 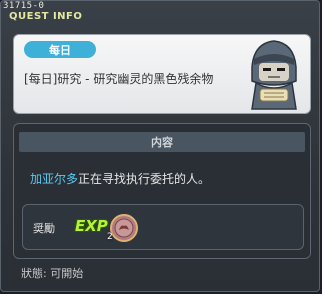 What do you see at coordinates (124, 228) in the screenshot?
I see `reward-item-icon` at bounding box center [124, 228].